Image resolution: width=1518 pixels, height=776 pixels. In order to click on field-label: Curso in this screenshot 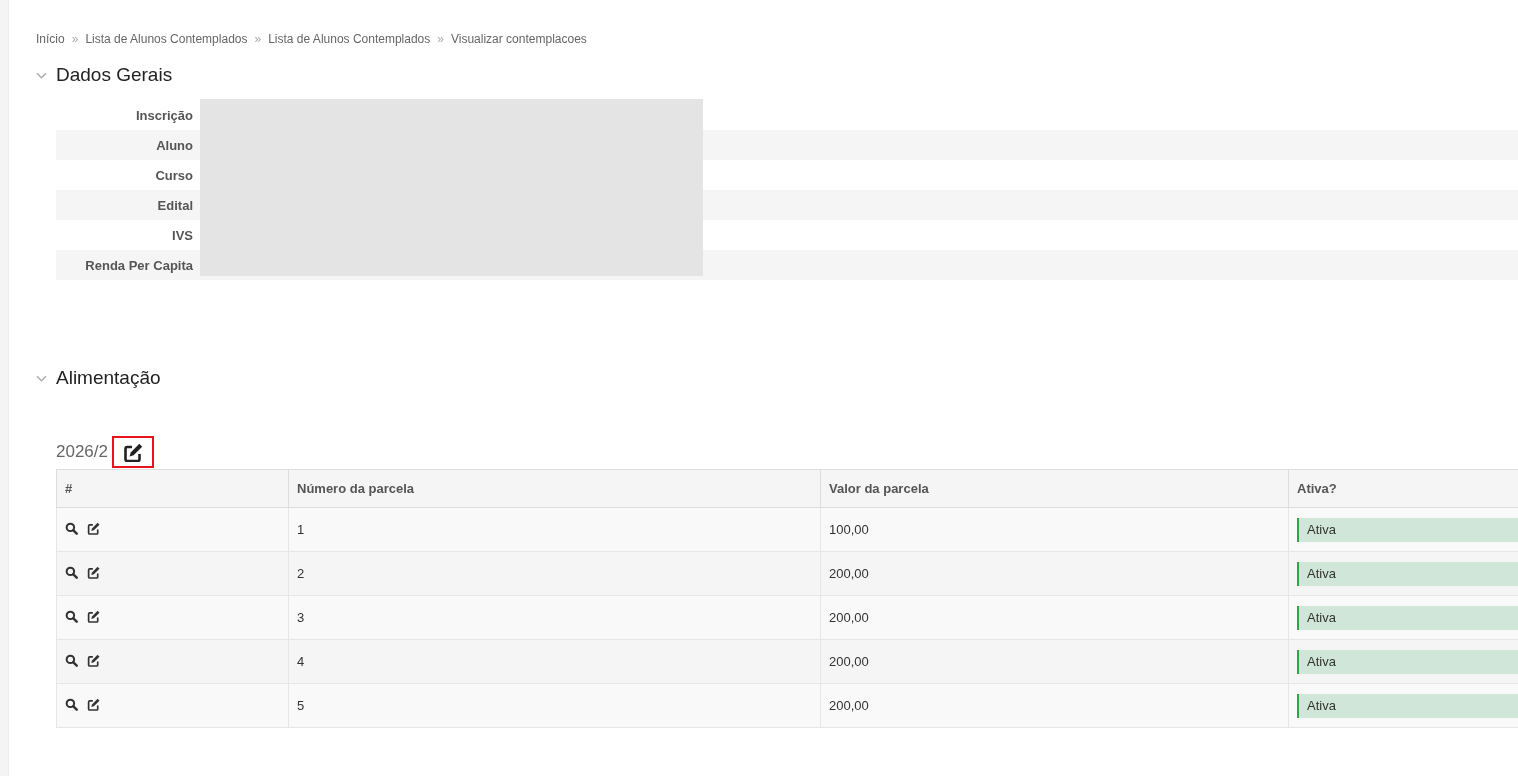, I will do `click(173, 175)`.